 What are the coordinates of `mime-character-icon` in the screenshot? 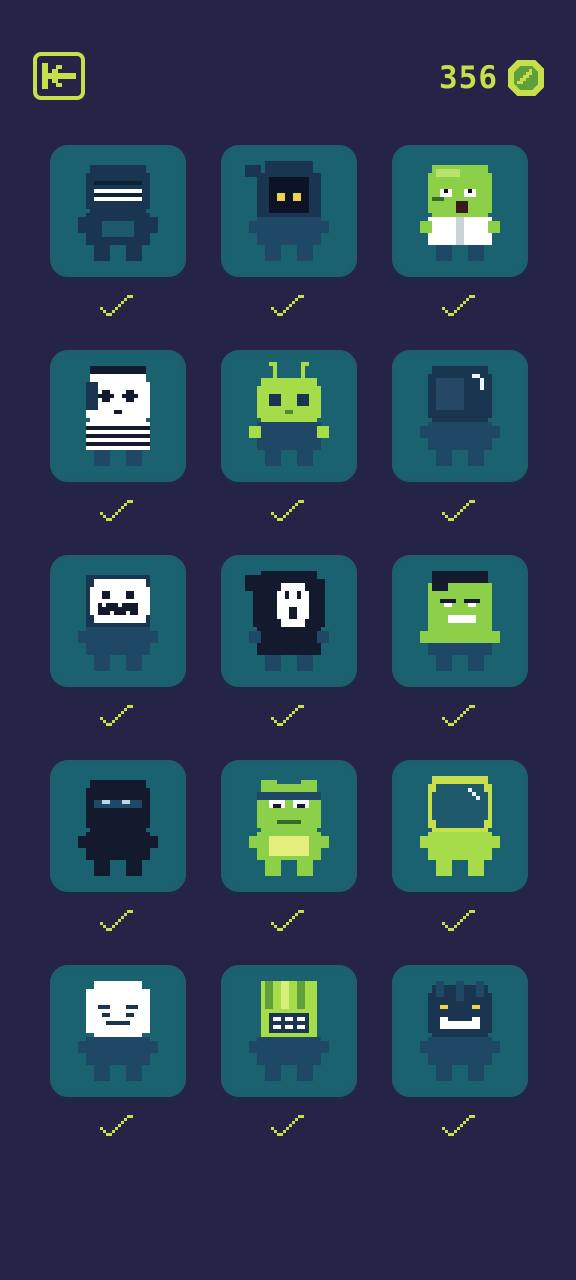 It's located at (118, 416).